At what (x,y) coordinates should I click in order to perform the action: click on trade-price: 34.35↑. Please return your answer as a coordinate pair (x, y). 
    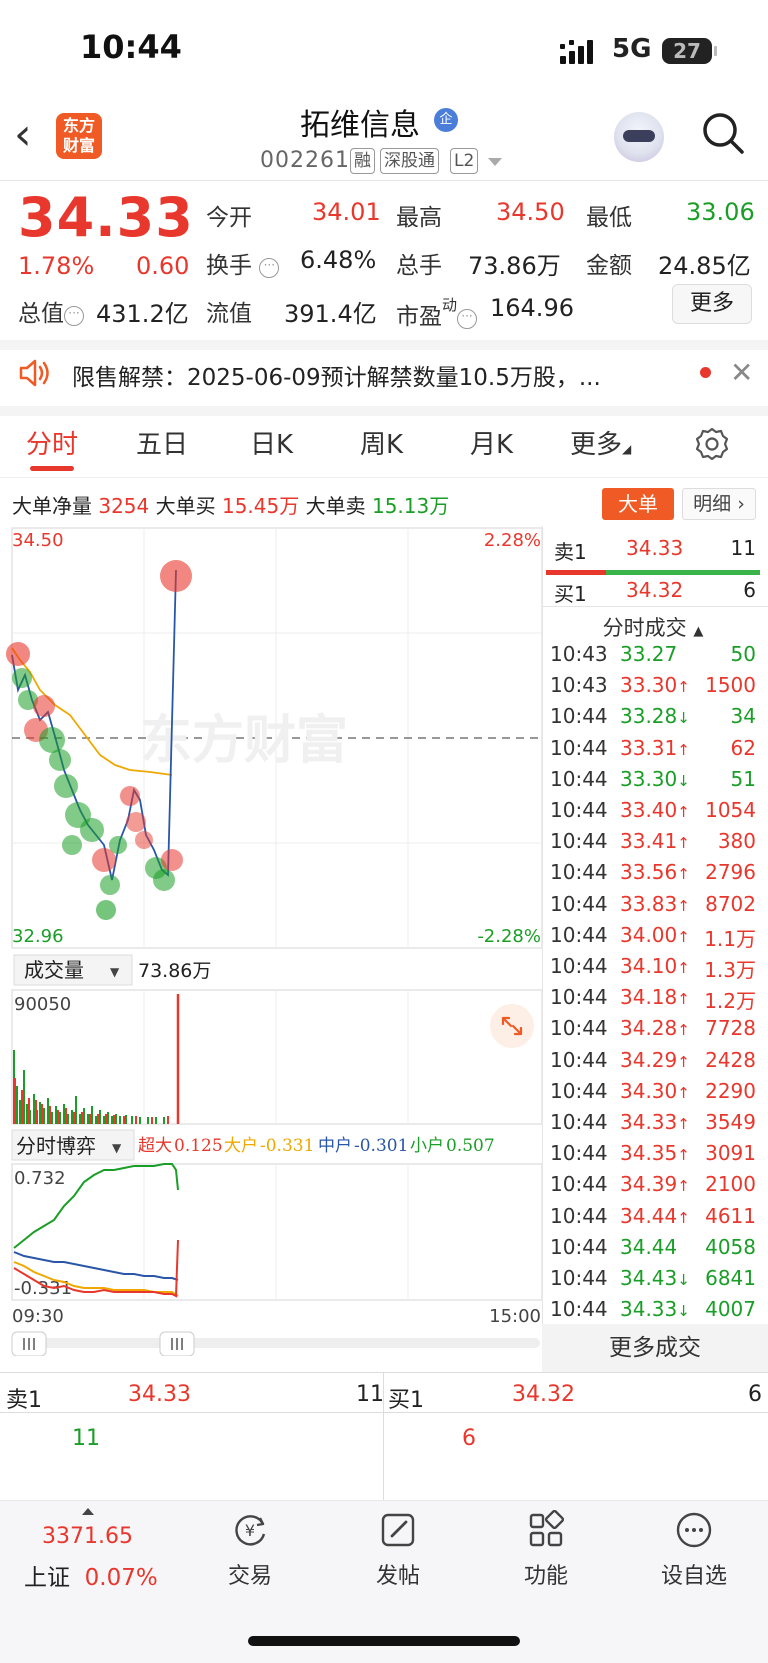
    Looking at the image, I should click on (655, 1153).